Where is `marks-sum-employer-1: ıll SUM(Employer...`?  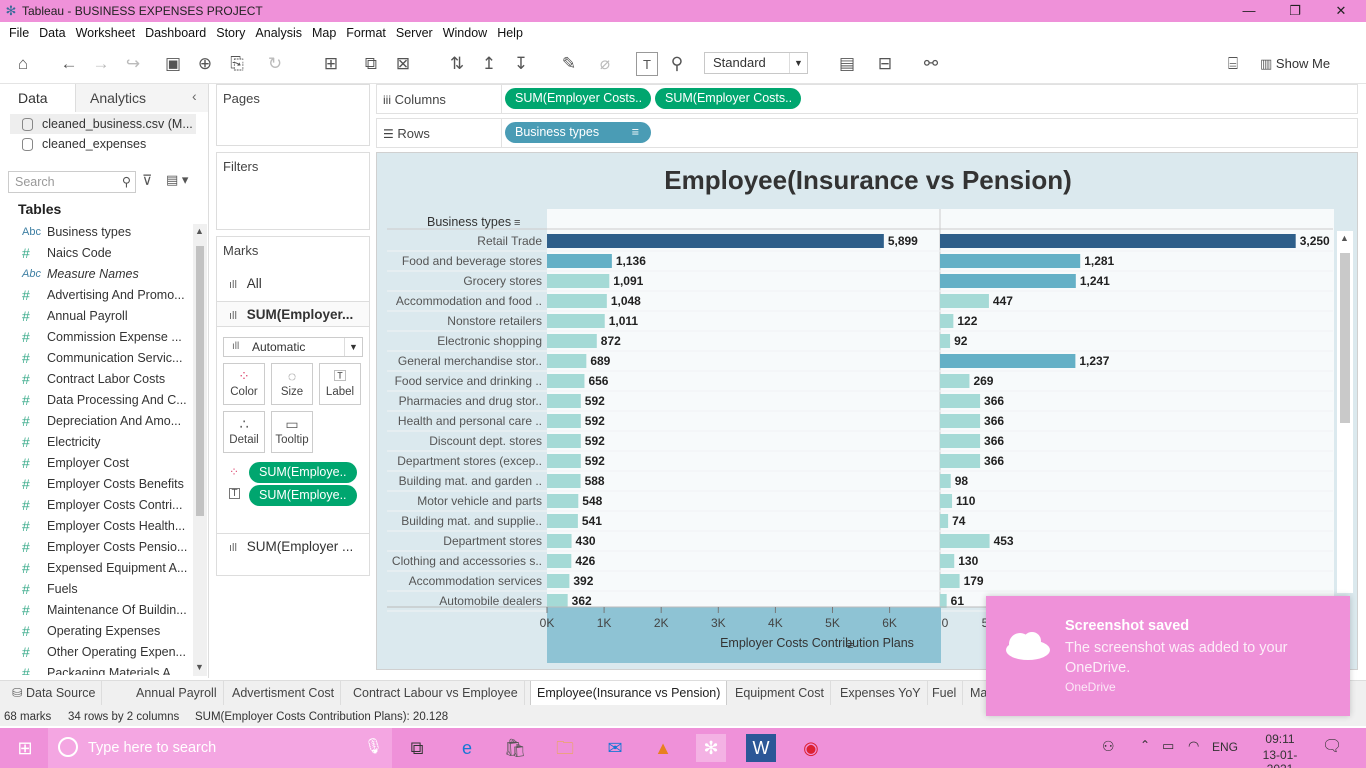 marks-sum-employer-1: ıll SUM(Employer... is located at coordinates (293, 314).